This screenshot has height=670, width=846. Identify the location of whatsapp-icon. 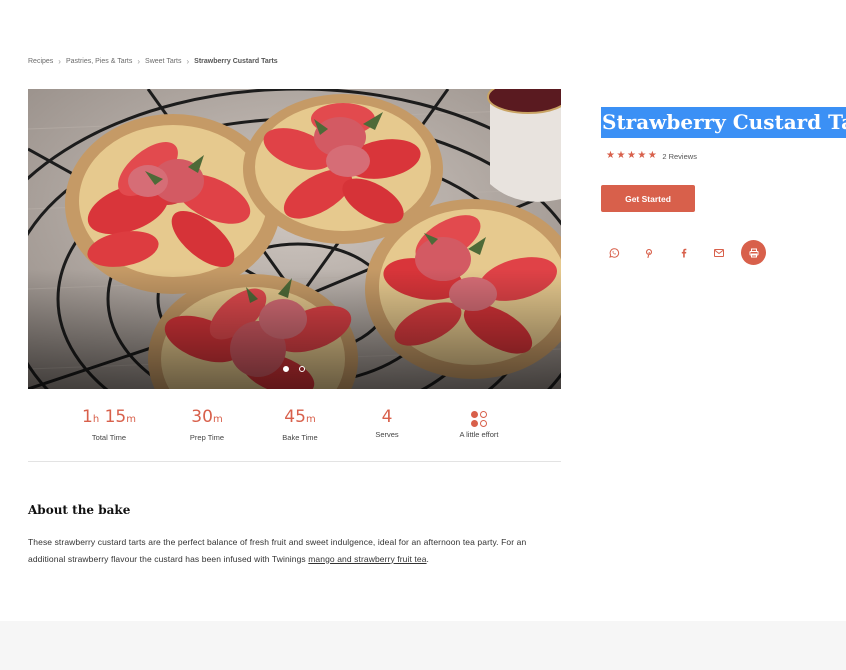
(613, 252).